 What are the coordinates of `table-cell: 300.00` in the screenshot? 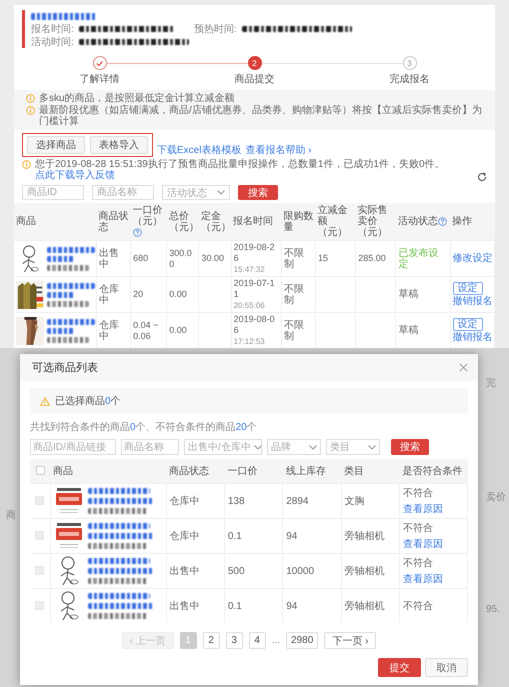 It's located at (180, 258).